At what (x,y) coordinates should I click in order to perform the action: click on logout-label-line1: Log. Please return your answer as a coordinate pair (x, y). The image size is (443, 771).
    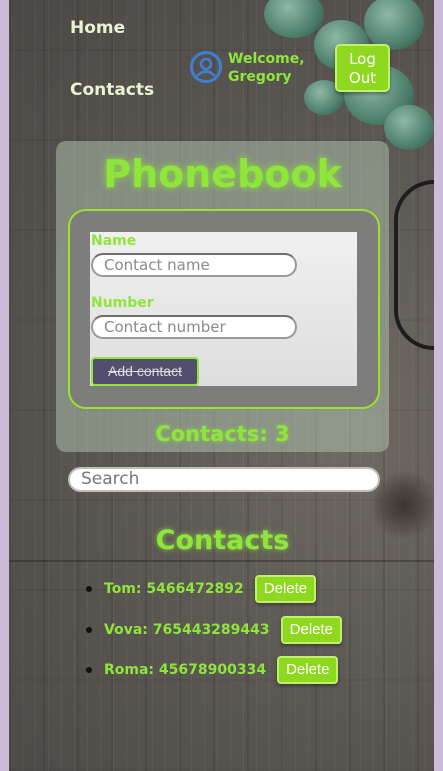
    Looking at the image, I should click on (362, 59).